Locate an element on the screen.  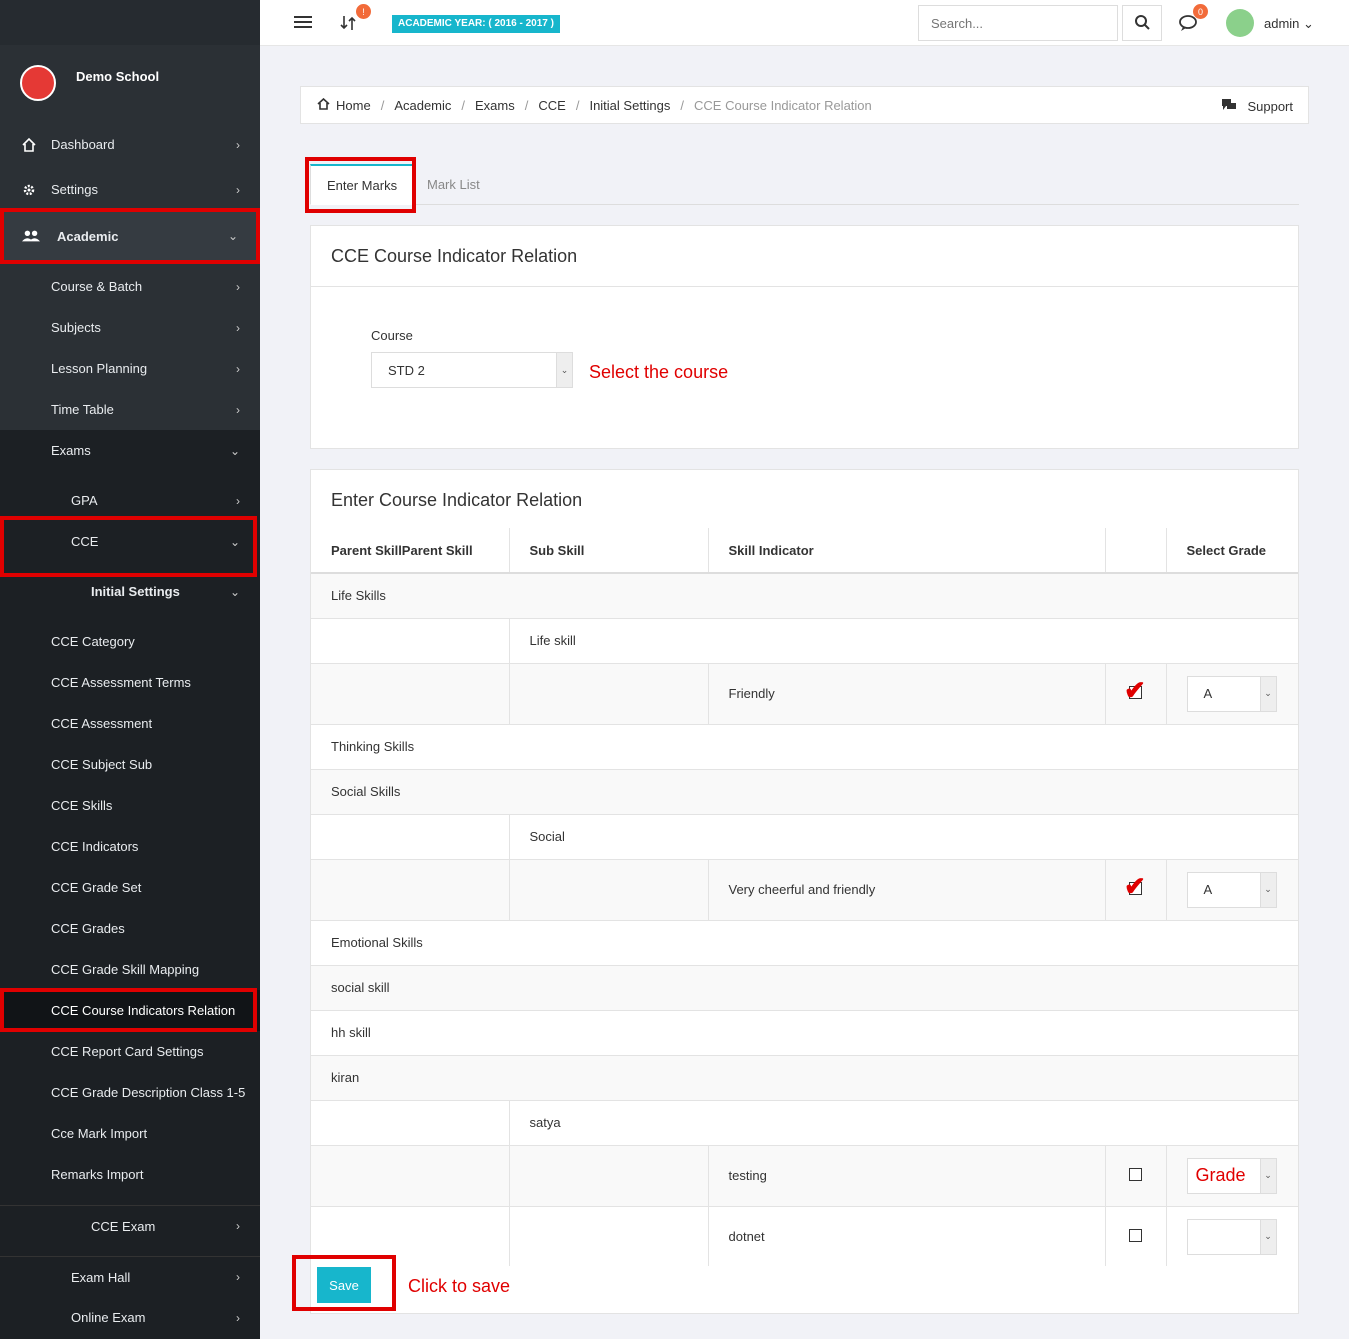
gear-icon is located at coordinates (29, 190).